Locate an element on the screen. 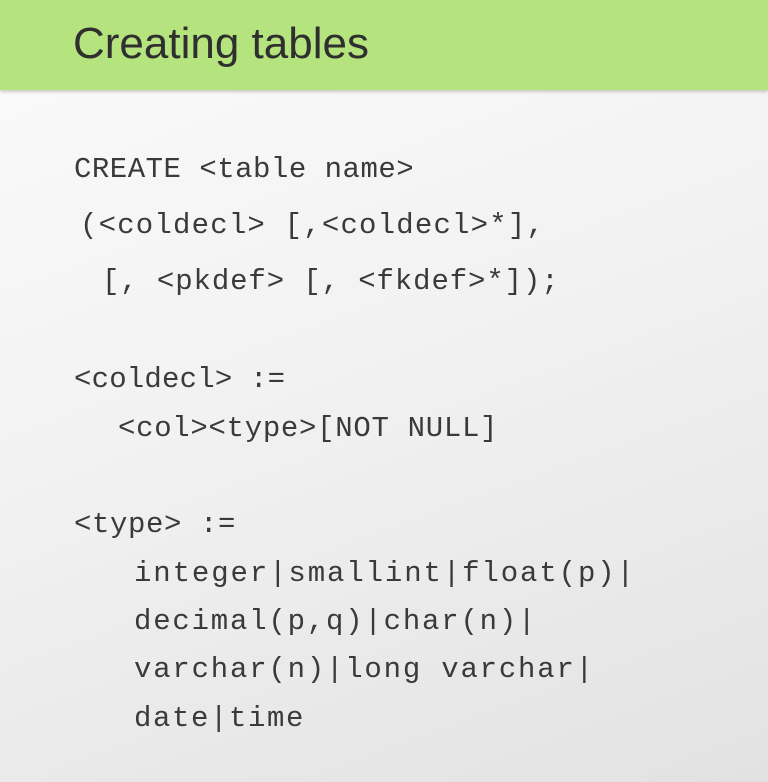 Image resolution: width=768 pixels, height=782 pixels. create-statement-line: CREATE <table name> is located at coordinates (244, 169).